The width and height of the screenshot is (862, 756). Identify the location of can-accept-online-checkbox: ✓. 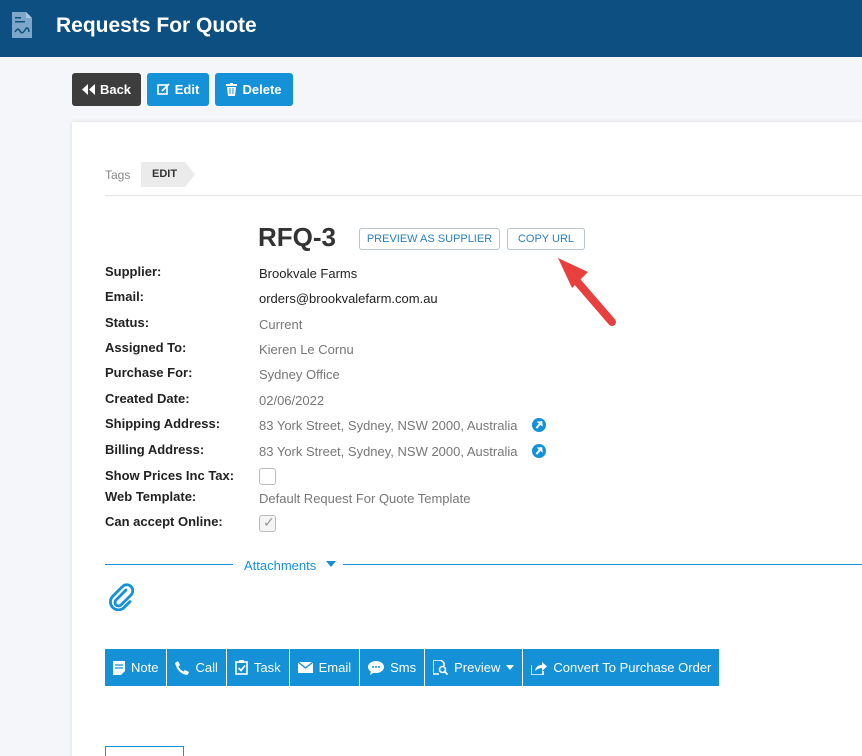
(267, 523).